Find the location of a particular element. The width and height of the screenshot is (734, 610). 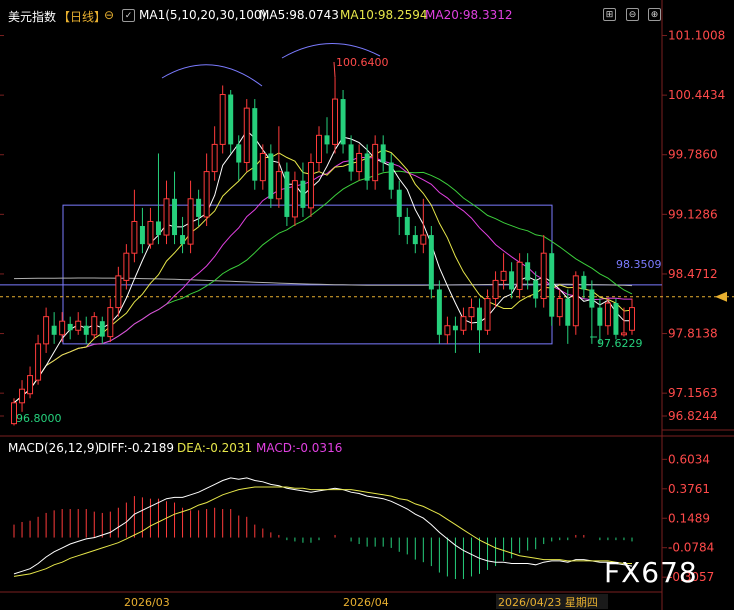

price-tick-label: 97.1563 is located at coordinates (693, 393).